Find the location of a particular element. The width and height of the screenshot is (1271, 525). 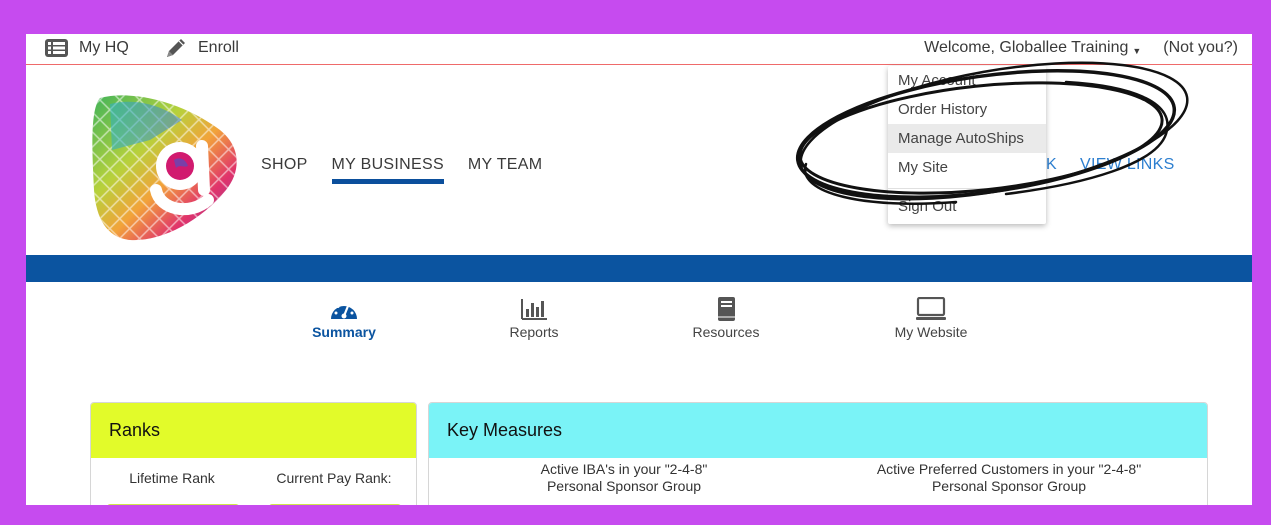

nav-my-team: MY TEAM is located at coordinates (505, 170).